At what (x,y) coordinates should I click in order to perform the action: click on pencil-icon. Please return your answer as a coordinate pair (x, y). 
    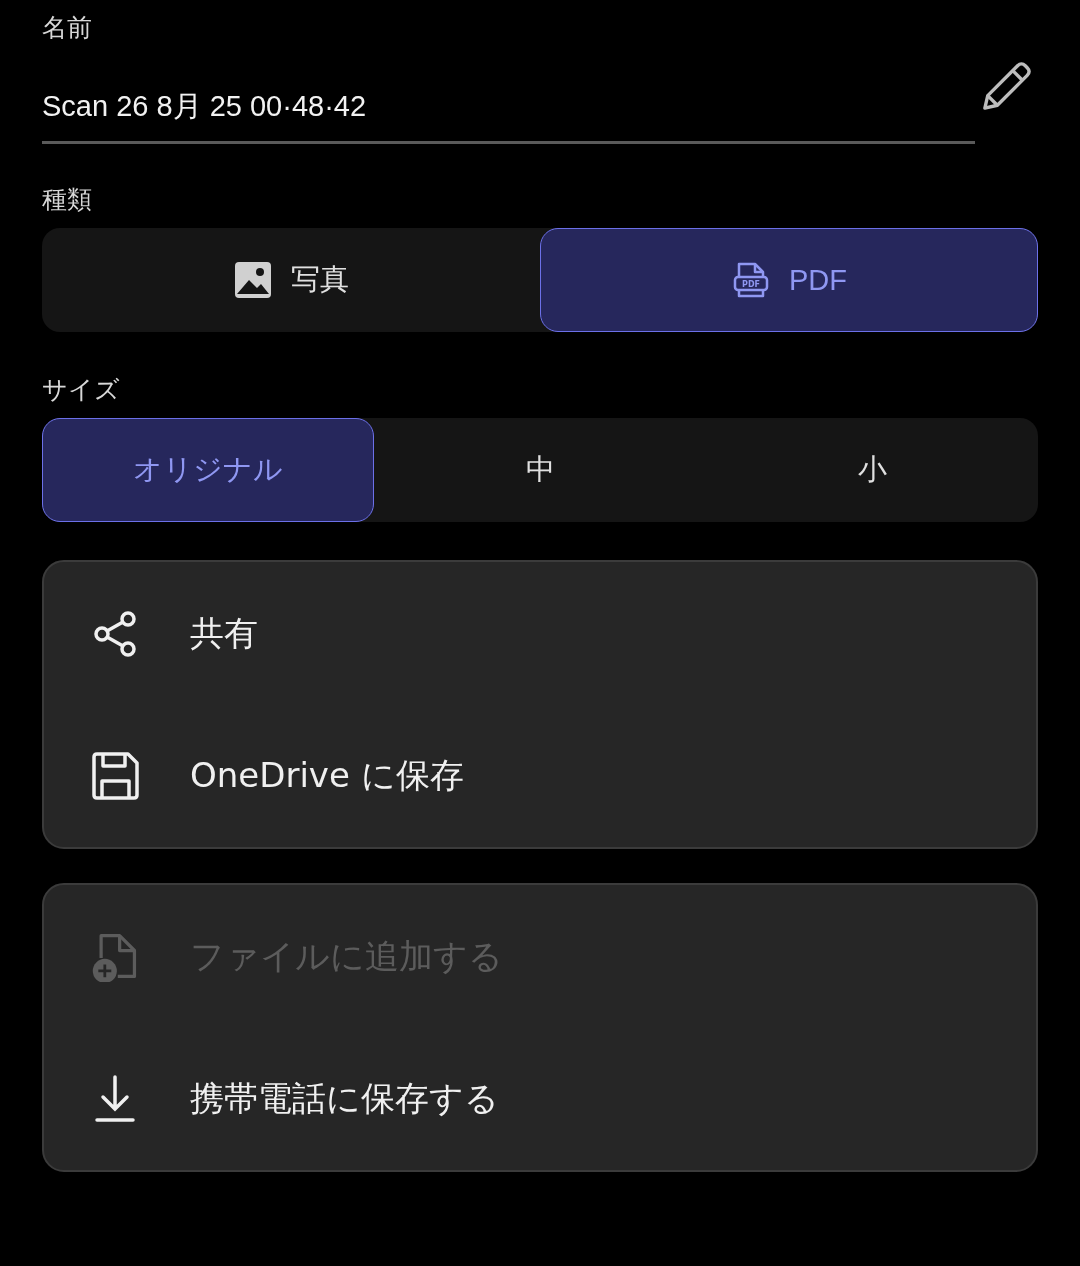
    Looking at the image, I should click on (1007, 86).